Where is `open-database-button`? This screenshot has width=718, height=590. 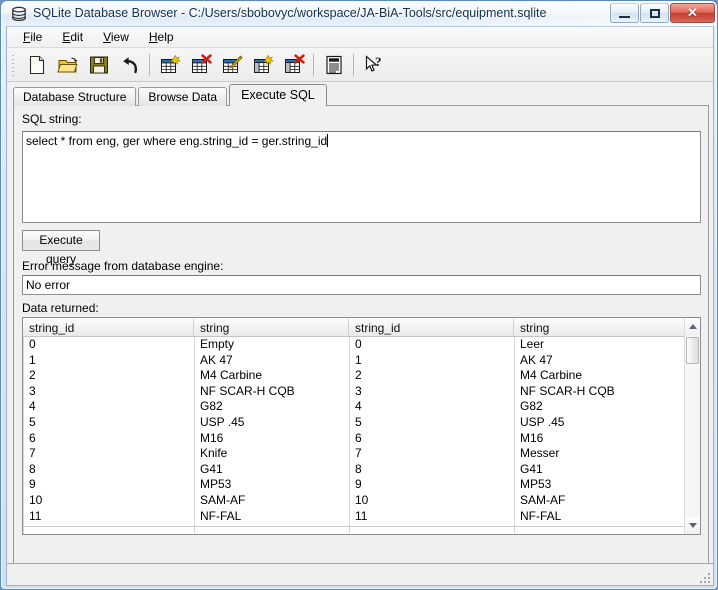 open-database-button is located at coordinates (67, 65).